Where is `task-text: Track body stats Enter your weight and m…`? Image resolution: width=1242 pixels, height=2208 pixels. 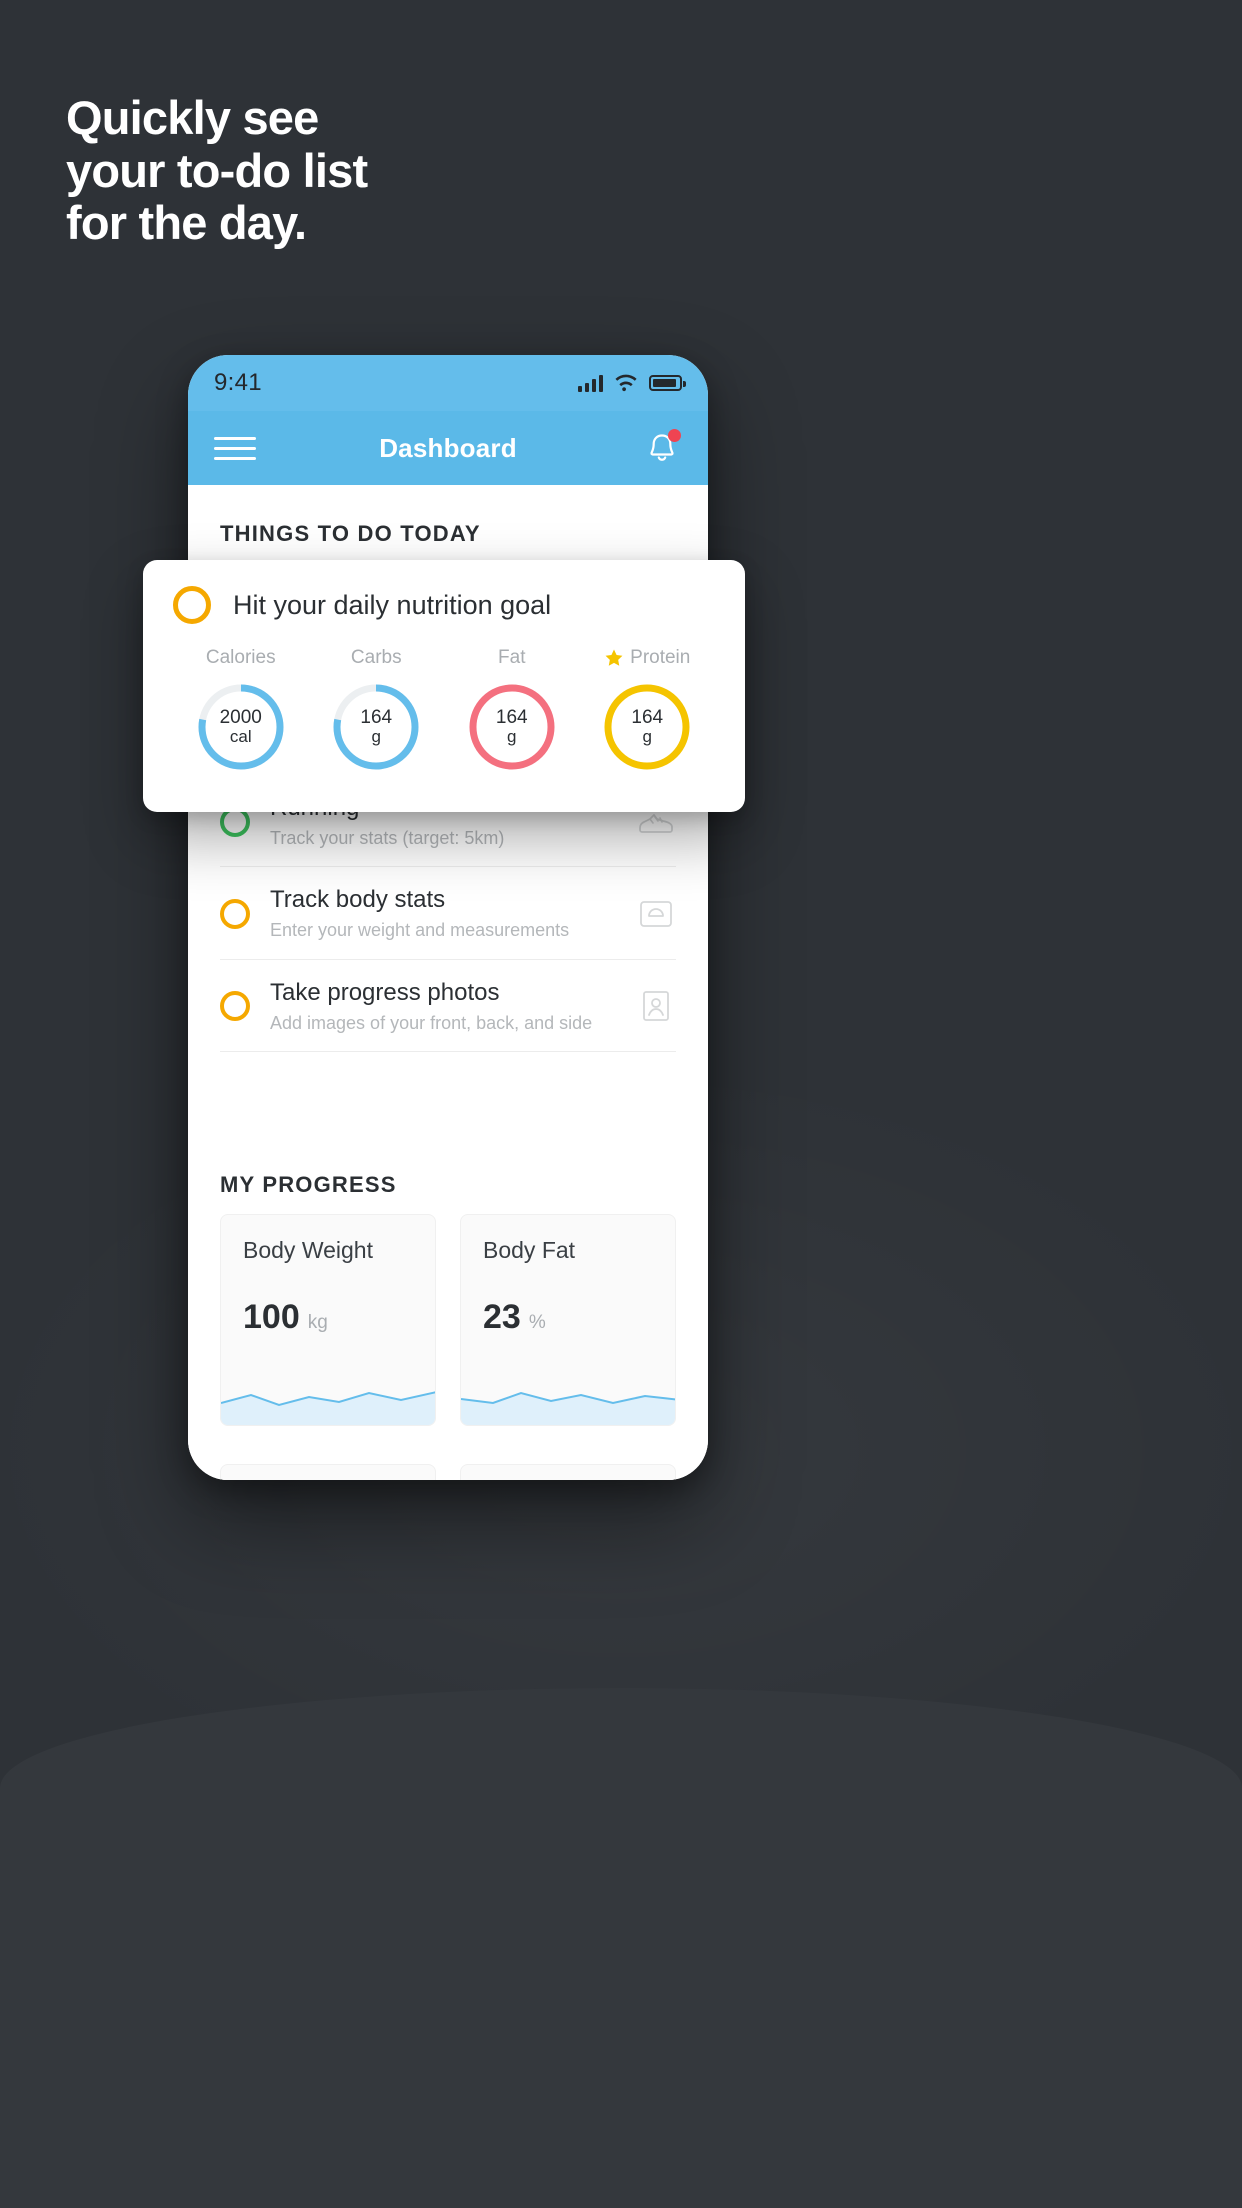
task-text: Track body stats Enter your weight and m… is located at coordinates (443, 913).